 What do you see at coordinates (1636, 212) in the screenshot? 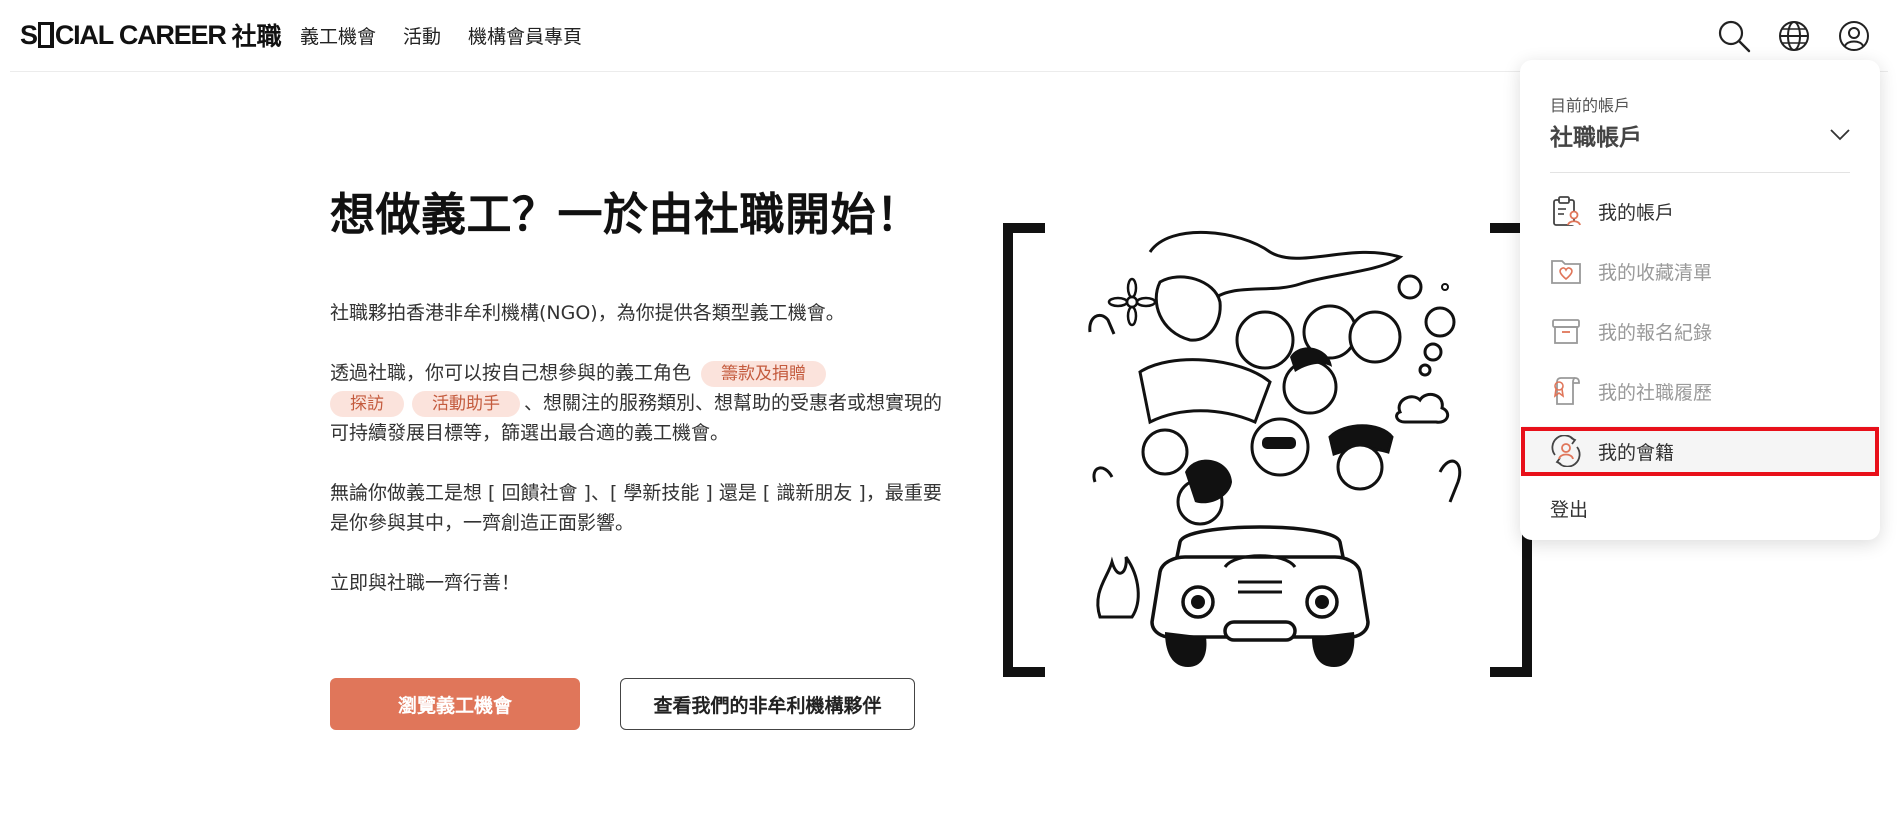
I see `menu-item-label: 我的帳戶` at bounding box center [1636, 212].